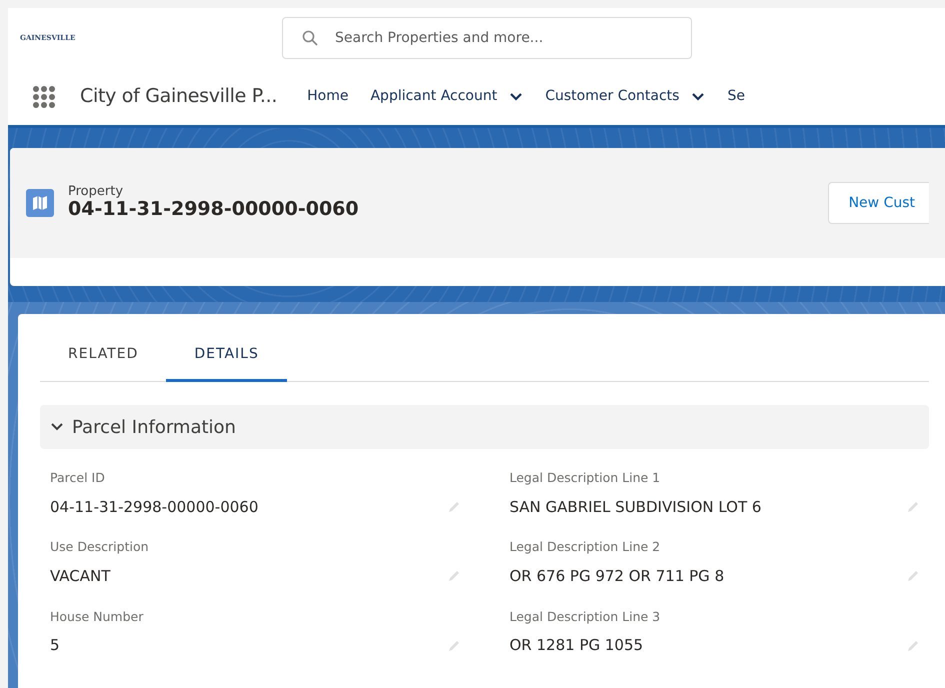 This screenshot has width=945, height=688. I want to click on new-button: New Cust, so click(878, 203).